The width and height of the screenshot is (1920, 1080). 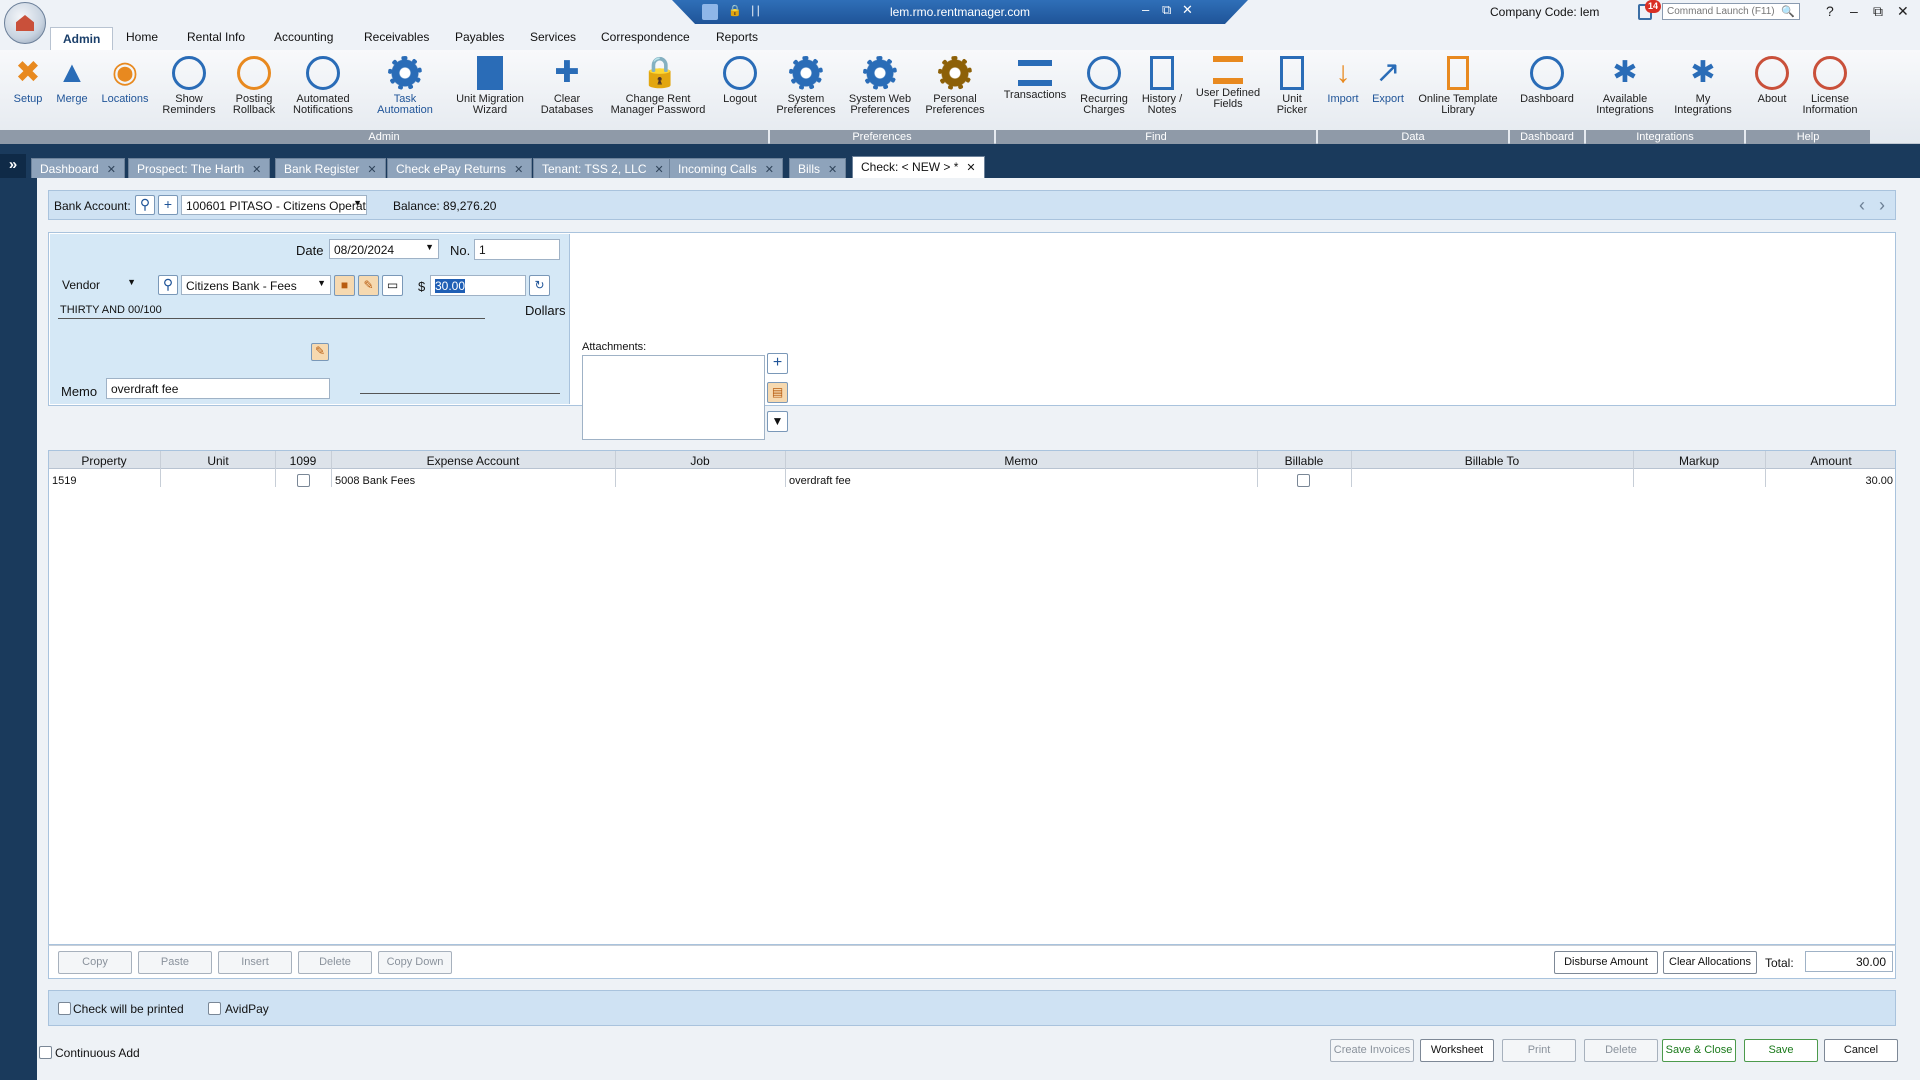 What do you see at coordinates (175, 962) in the screenshot?
I see `paste-button: Paste` at bounding box center [175, 962].